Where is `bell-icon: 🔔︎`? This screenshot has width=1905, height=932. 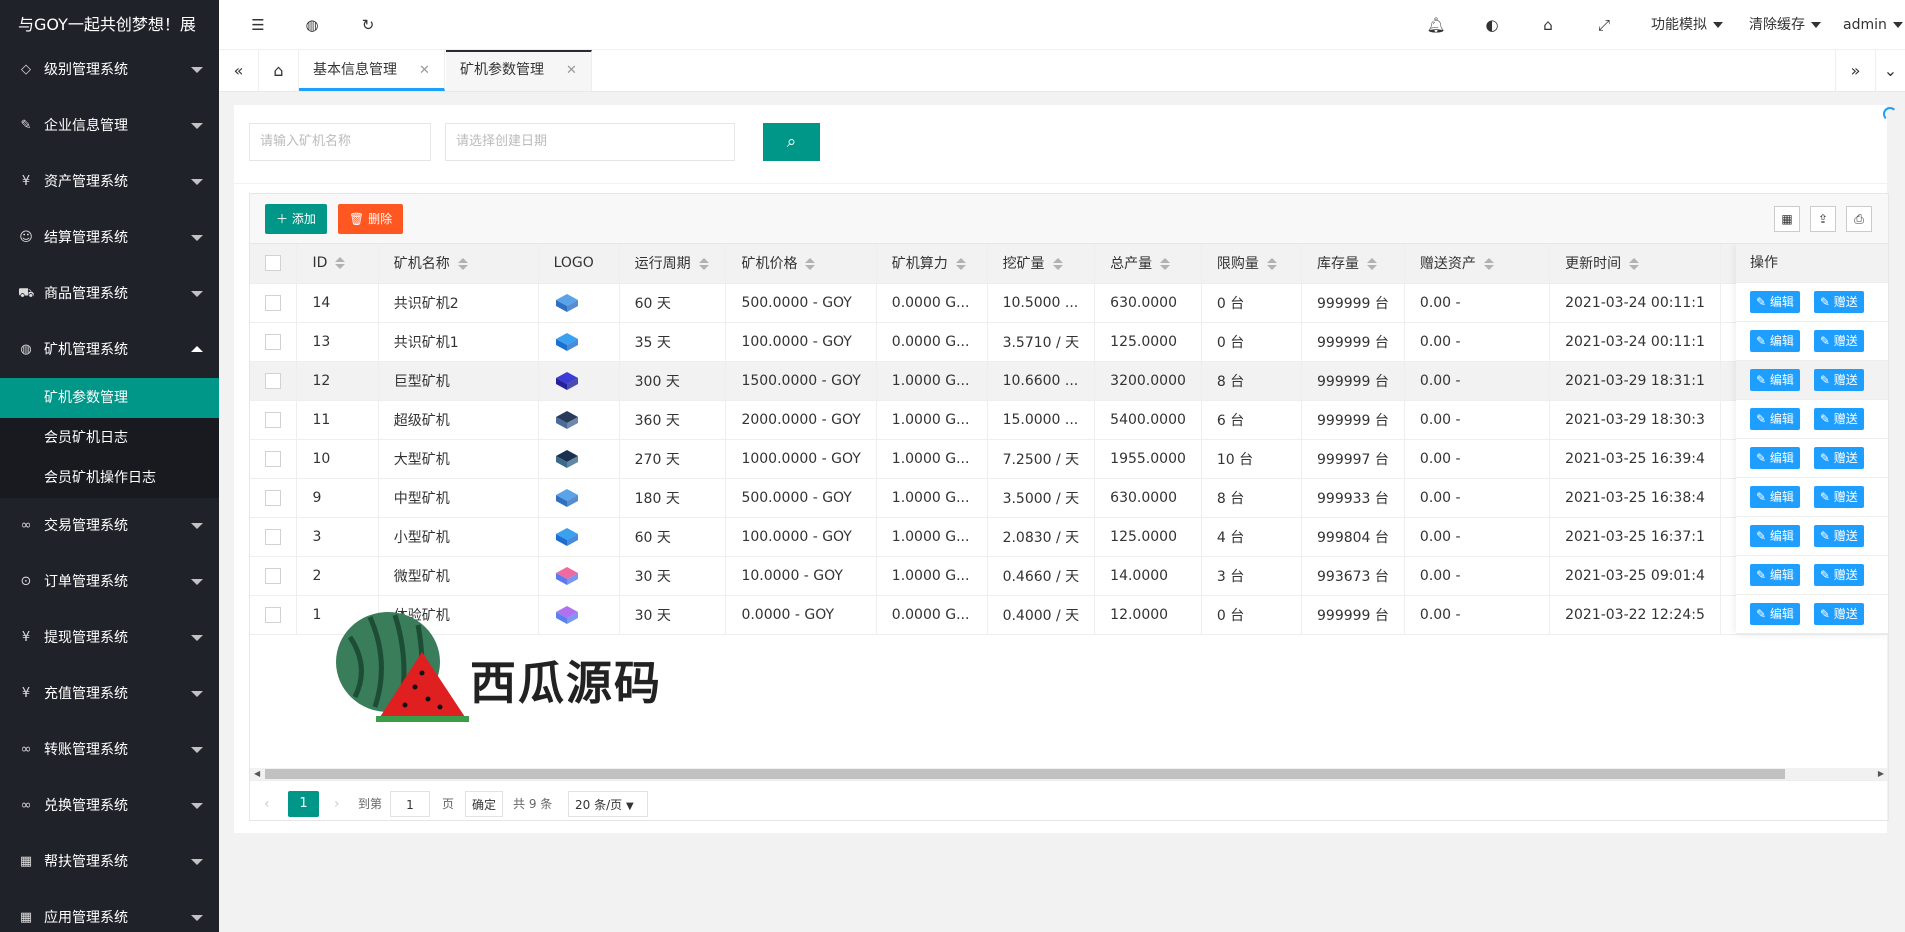
bell-icon: 🔔︎ is located at coordinates (1436, 25).